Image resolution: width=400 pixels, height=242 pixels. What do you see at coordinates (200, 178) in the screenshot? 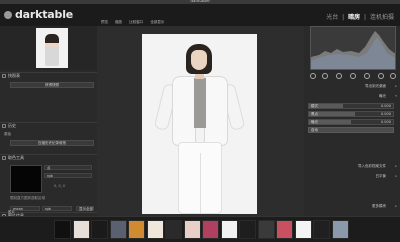
I see `photo-pants` at bounding box center [200, 178].